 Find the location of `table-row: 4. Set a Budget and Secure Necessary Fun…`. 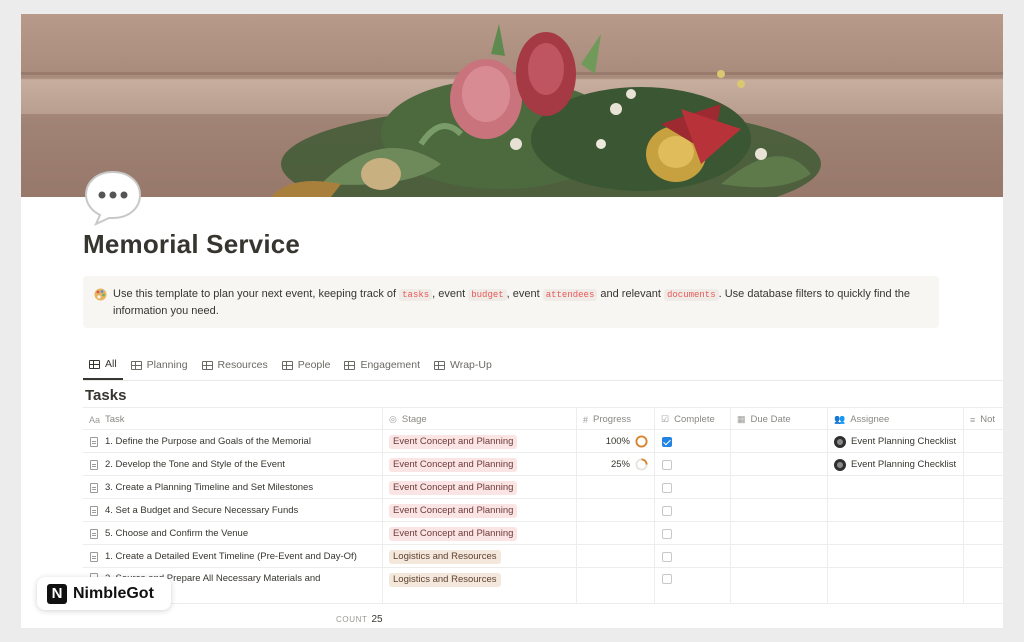

table-row: 4. Set a Budget and Secure Necessary Fun… is located at coordinates (543, 510).